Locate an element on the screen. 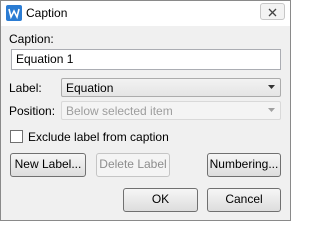  position-label: Position: is located at coordinates (32, 111).